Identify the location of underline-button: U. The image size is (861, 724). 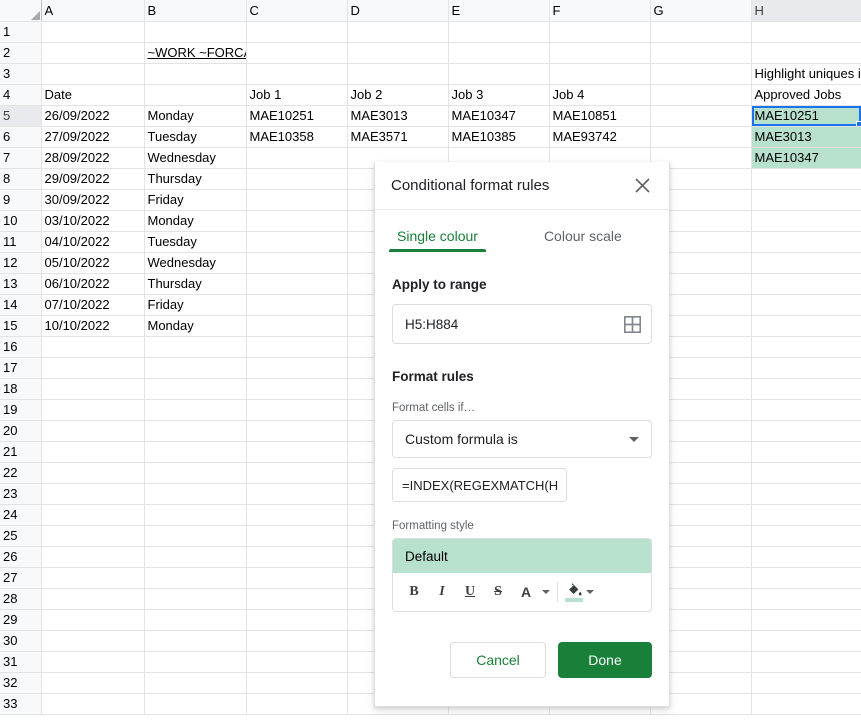
(470, 592).